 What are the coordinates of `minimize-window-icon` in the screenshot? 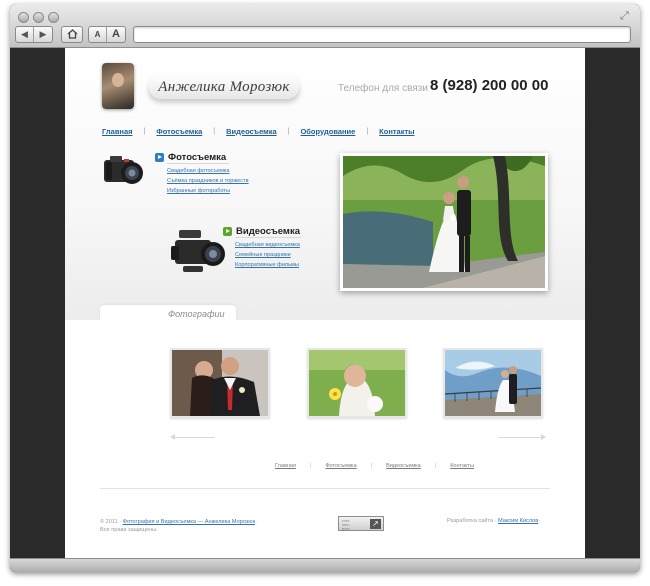 It's located at (38, 17).